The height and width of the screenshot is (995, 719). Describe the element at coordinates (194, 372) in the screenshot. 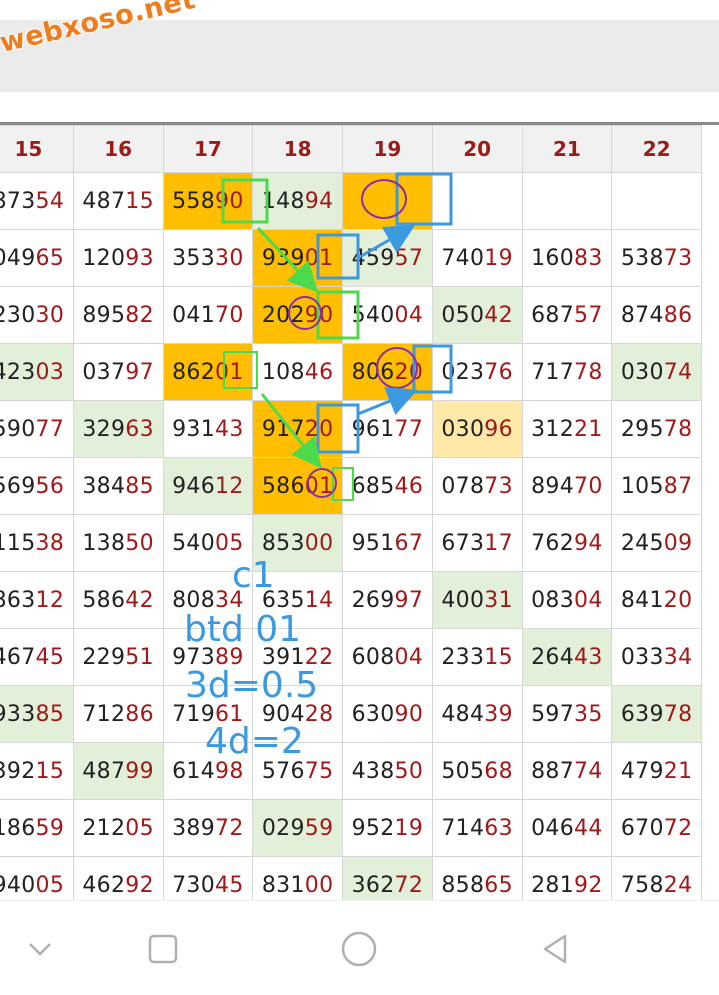

I see `cell-head-digits: 862` at that location.